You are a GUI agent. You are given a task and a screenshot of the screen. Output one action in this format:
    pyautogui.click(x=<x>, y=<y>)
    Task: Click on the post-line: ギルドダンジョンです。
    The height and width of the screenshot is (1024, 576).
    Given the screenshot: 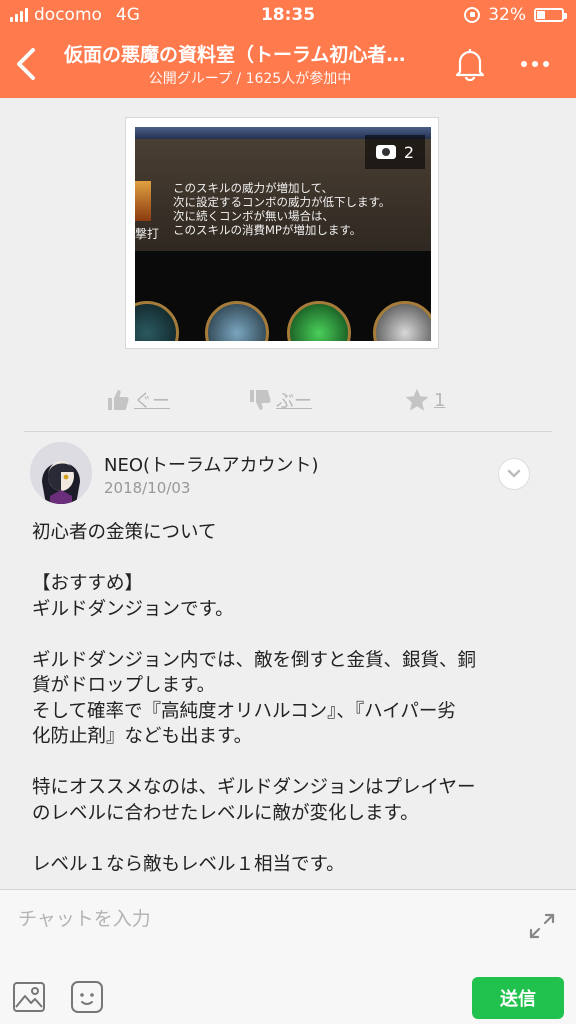 What is the action you would take?
    pyautogui.click(x=133, y=609)
    